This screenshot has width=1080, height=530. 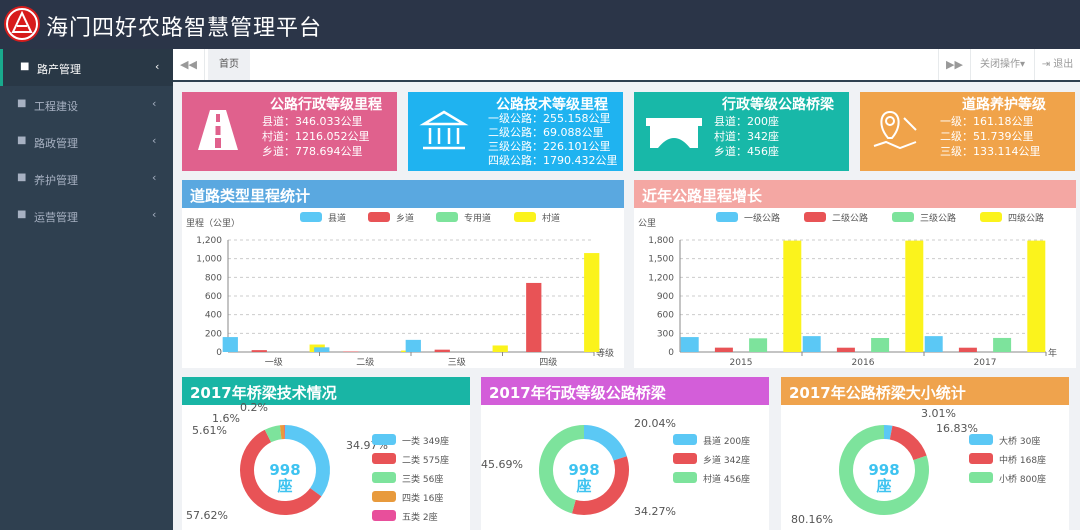 I want to click on sidebar-item-road-admin: ■ 路政管理 ‹, so click(x=86, y=141).